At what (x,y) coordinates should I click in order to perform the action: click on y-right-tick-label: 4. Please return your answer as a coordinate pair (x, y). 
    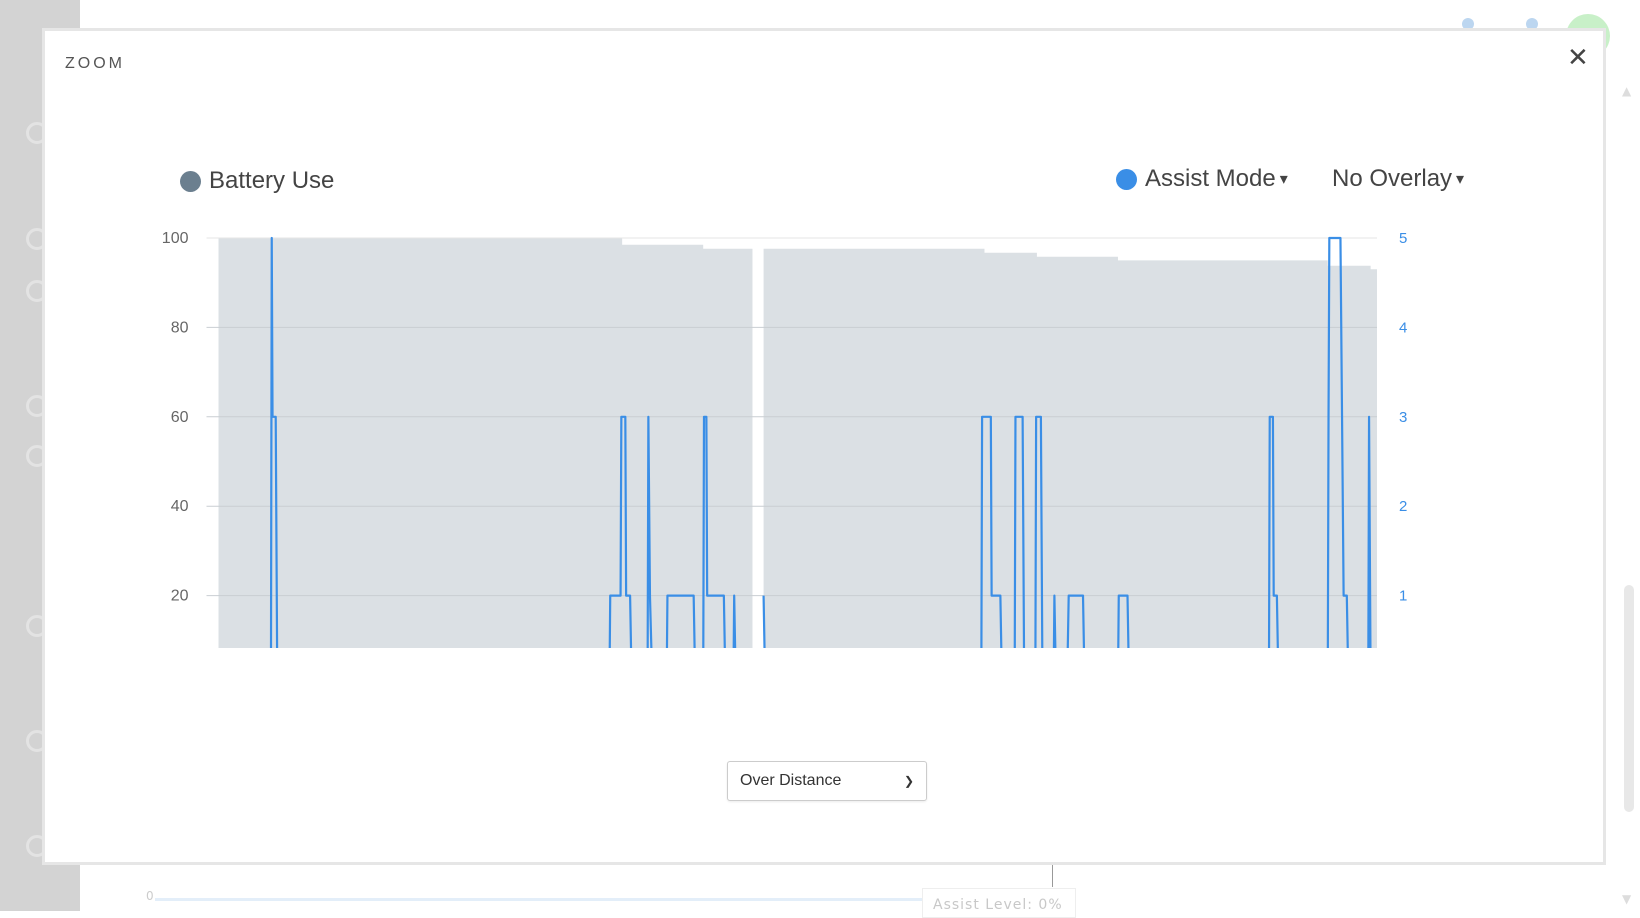
    Looking at the image, I should click on (1403, 327).